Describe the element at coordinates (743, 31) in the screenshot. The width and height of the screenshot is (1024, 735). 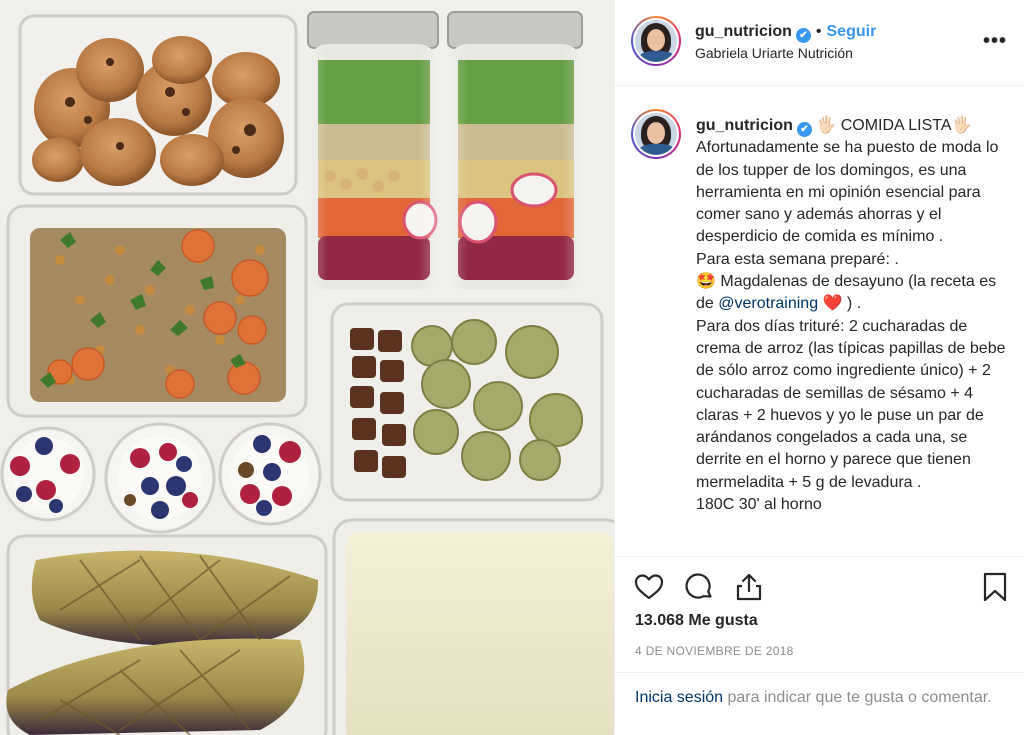
I see `username-link: gu_nutricion` at that location.